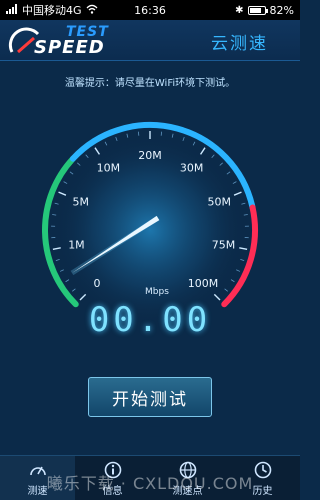 This screenshot has height=500, width=320. I want to click on gauge-tick-label: 5M, so click(80, 201).